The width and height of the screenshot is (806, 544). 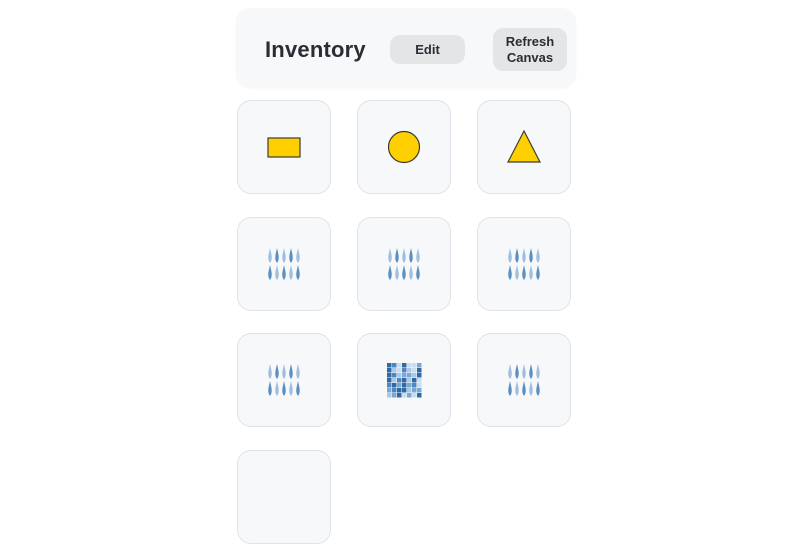 I want to click on inventory-header: Inventory Edit Refresh Canvas, so click(x=406, y=48).